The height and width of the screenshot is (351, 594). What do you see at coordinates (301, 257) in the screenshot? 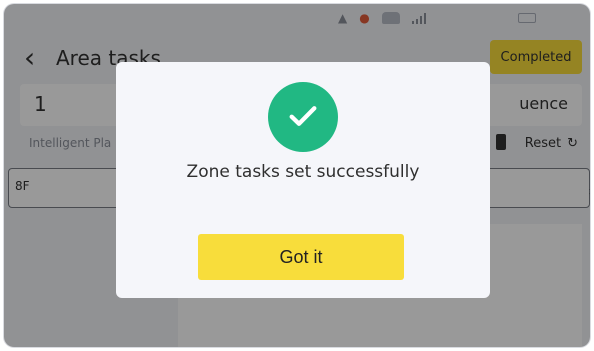
I see `got-it-button: Got it` at bounding box center [301, 257].